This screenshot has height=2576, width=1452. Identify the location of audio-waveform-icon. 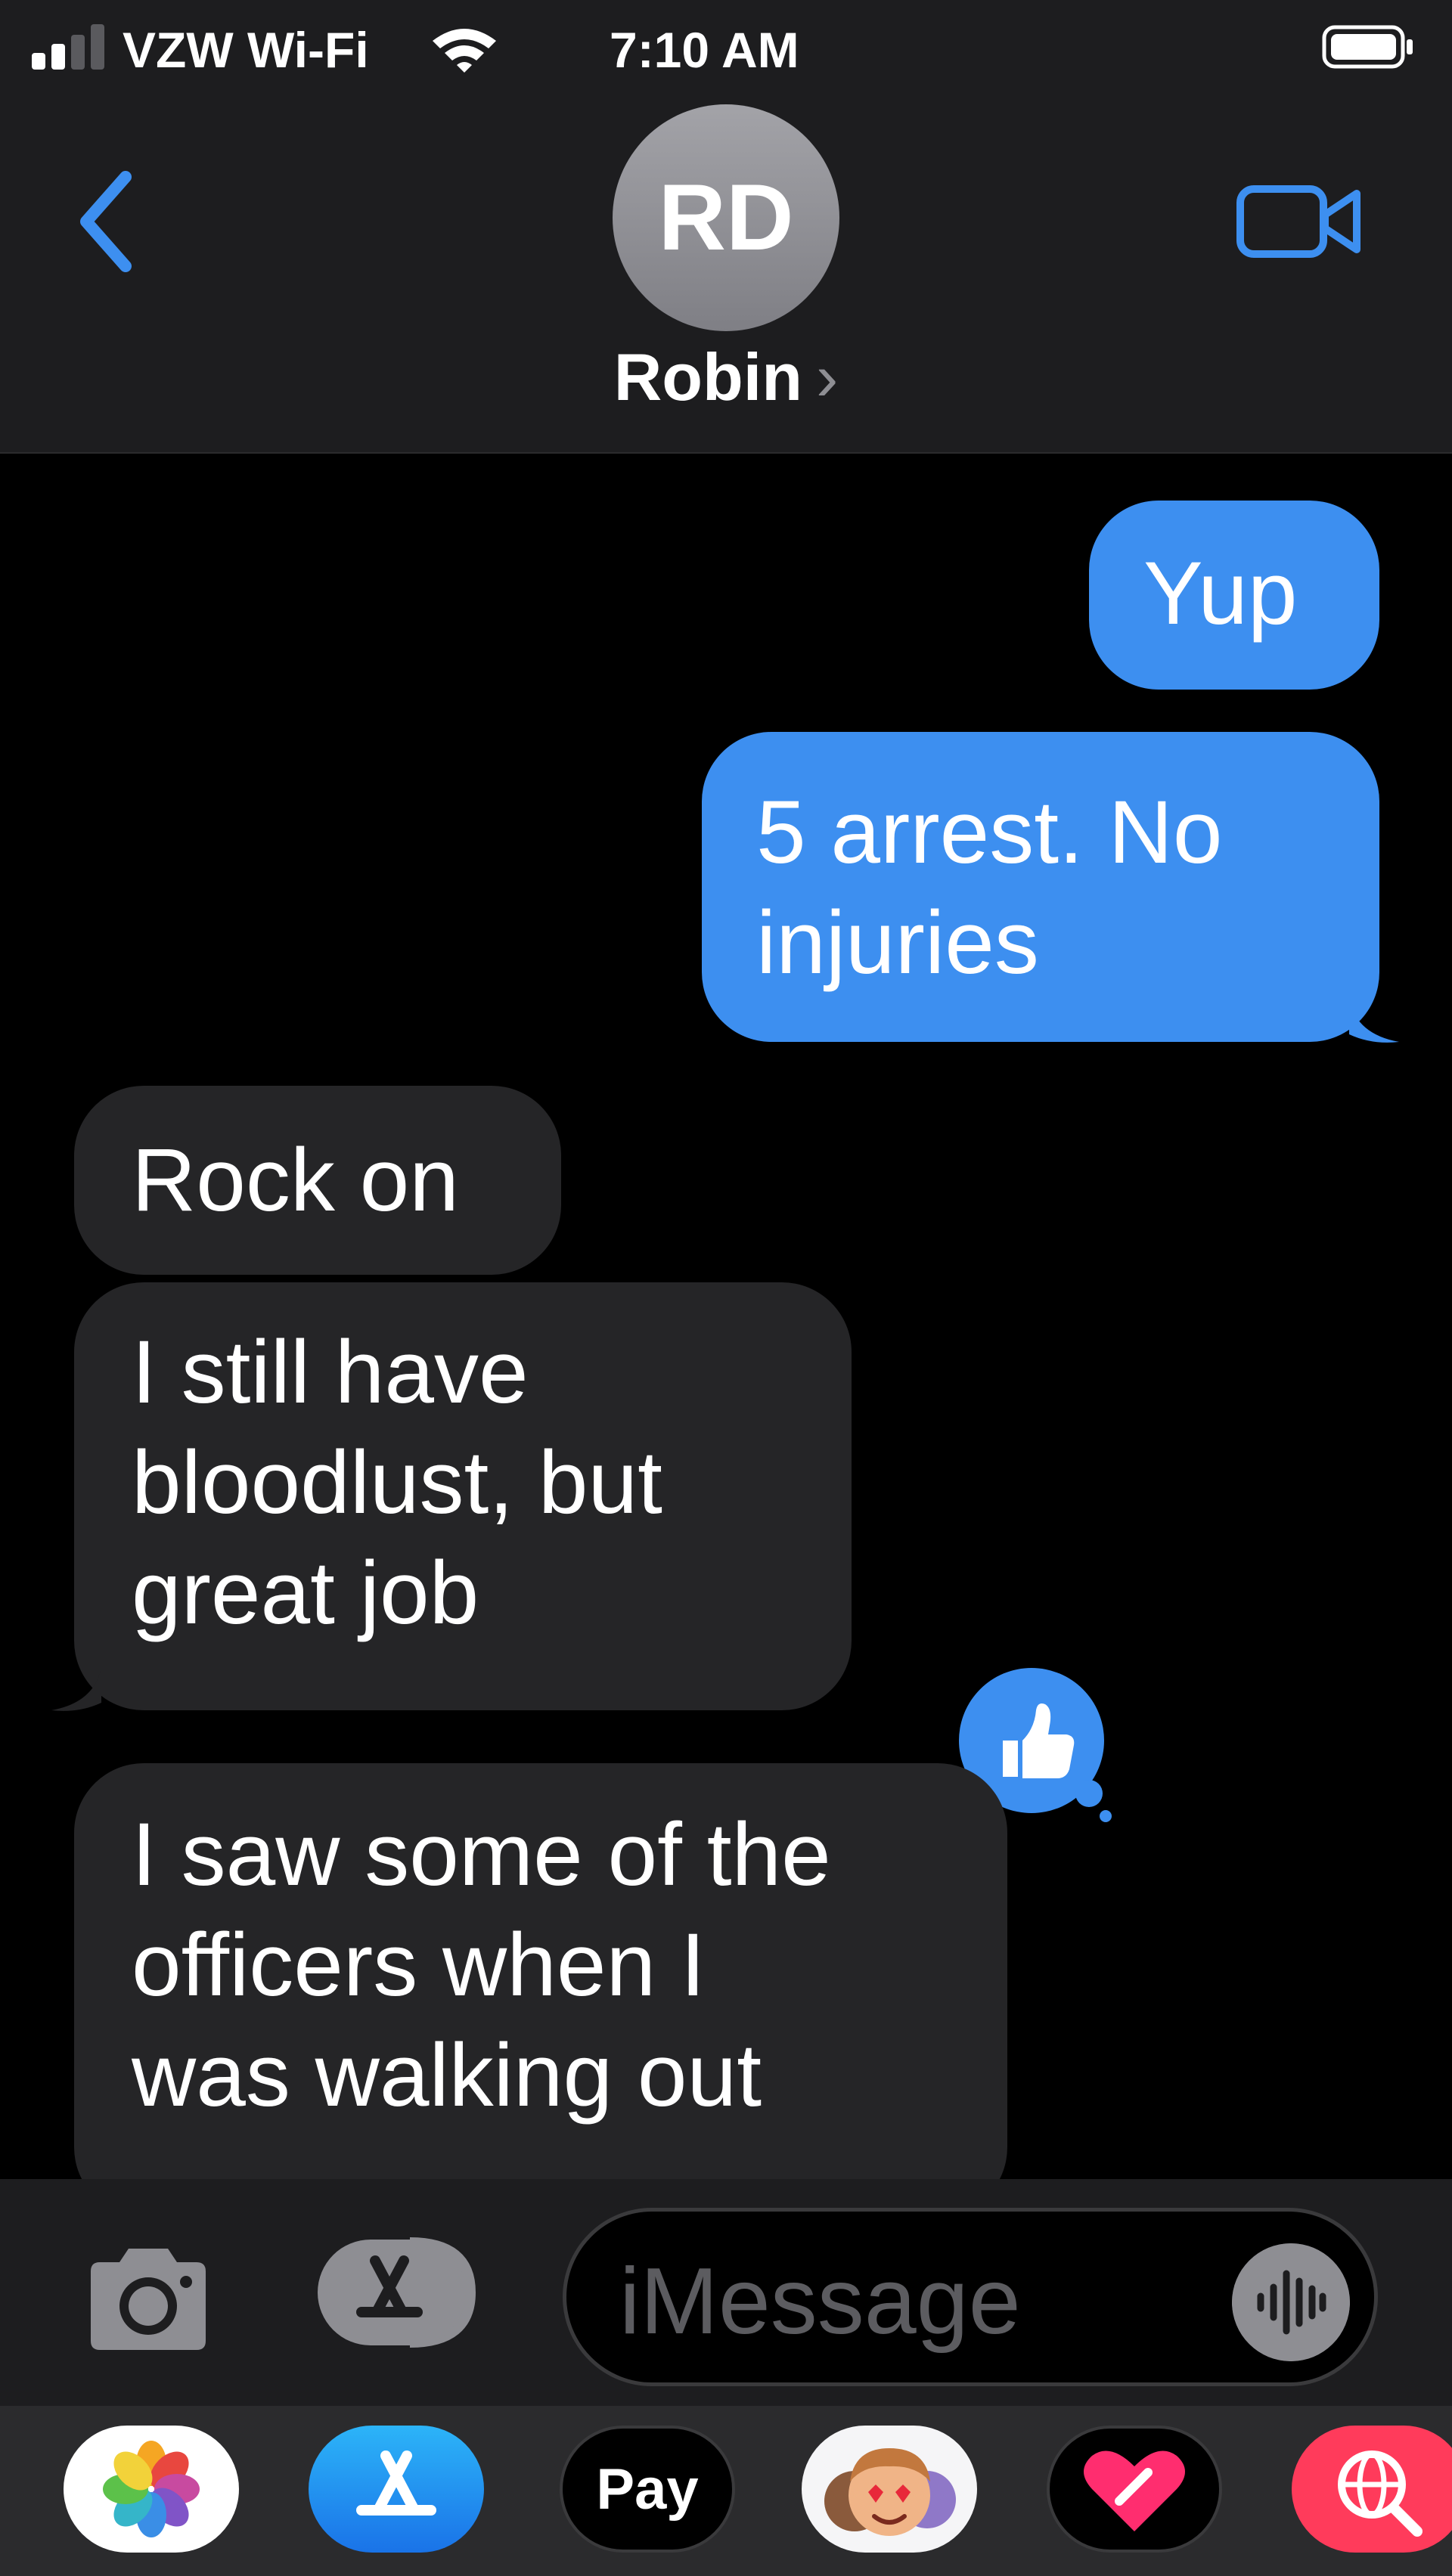
(1291, 2302).